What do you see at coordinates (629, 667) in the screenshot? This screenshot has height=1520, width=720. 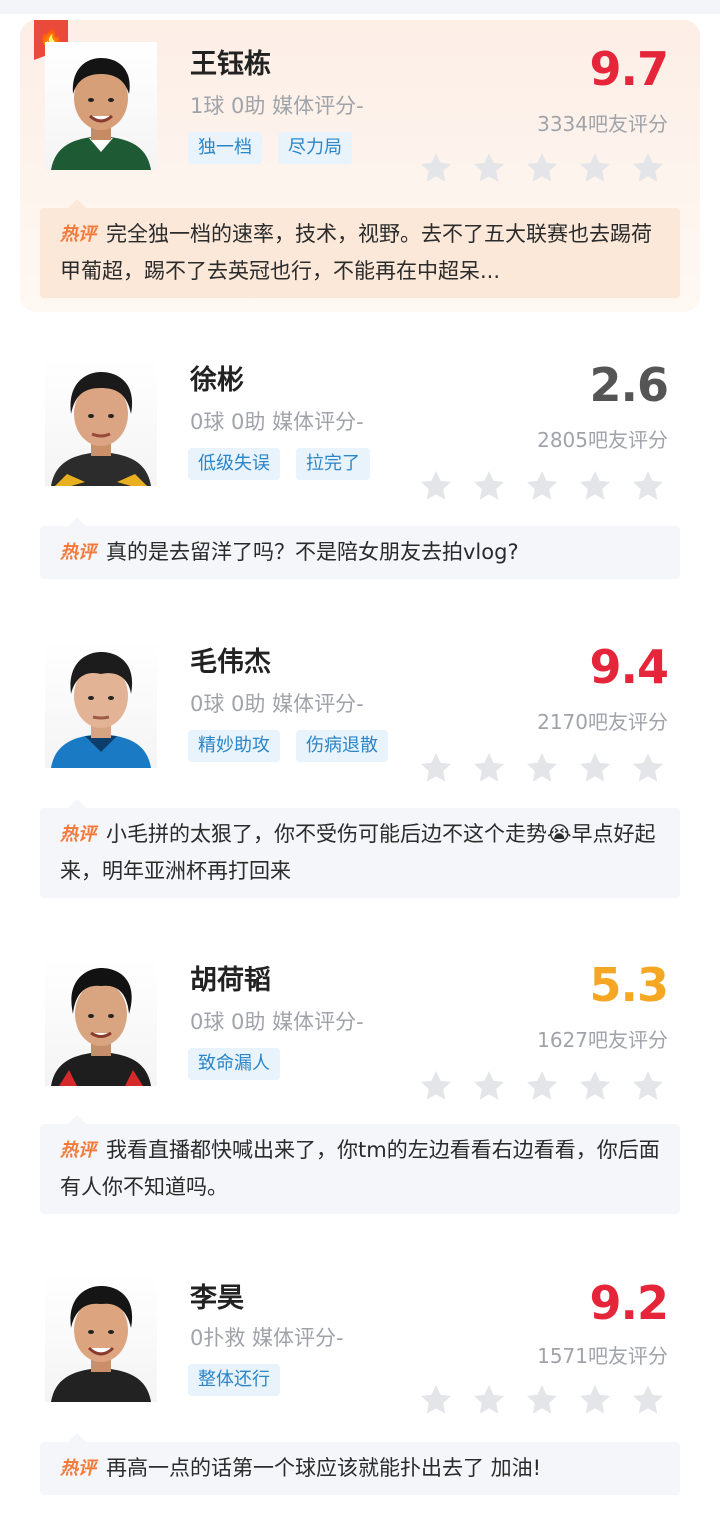 I see `score: 9.4` at bounding box center [629, 667].